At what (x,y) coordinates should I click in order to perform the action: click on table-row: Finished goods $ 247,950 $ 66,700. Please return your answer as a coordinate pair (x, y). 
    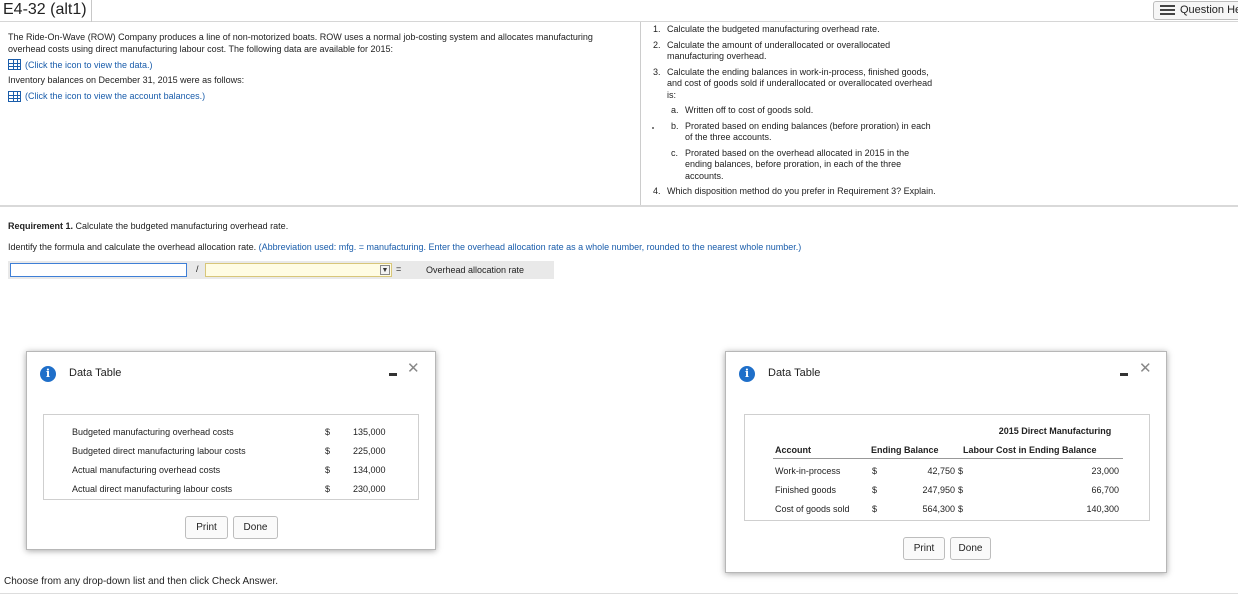
    Looking at the image, I should click on (948, 492).